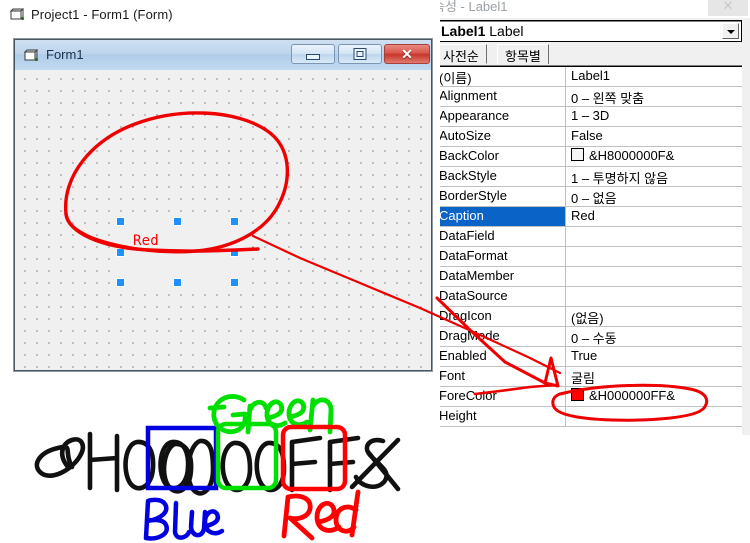 The width and height of the screenshot is (750, 543). I want to click on property-row: DragMode 0 – 수동, so click(591, 337).